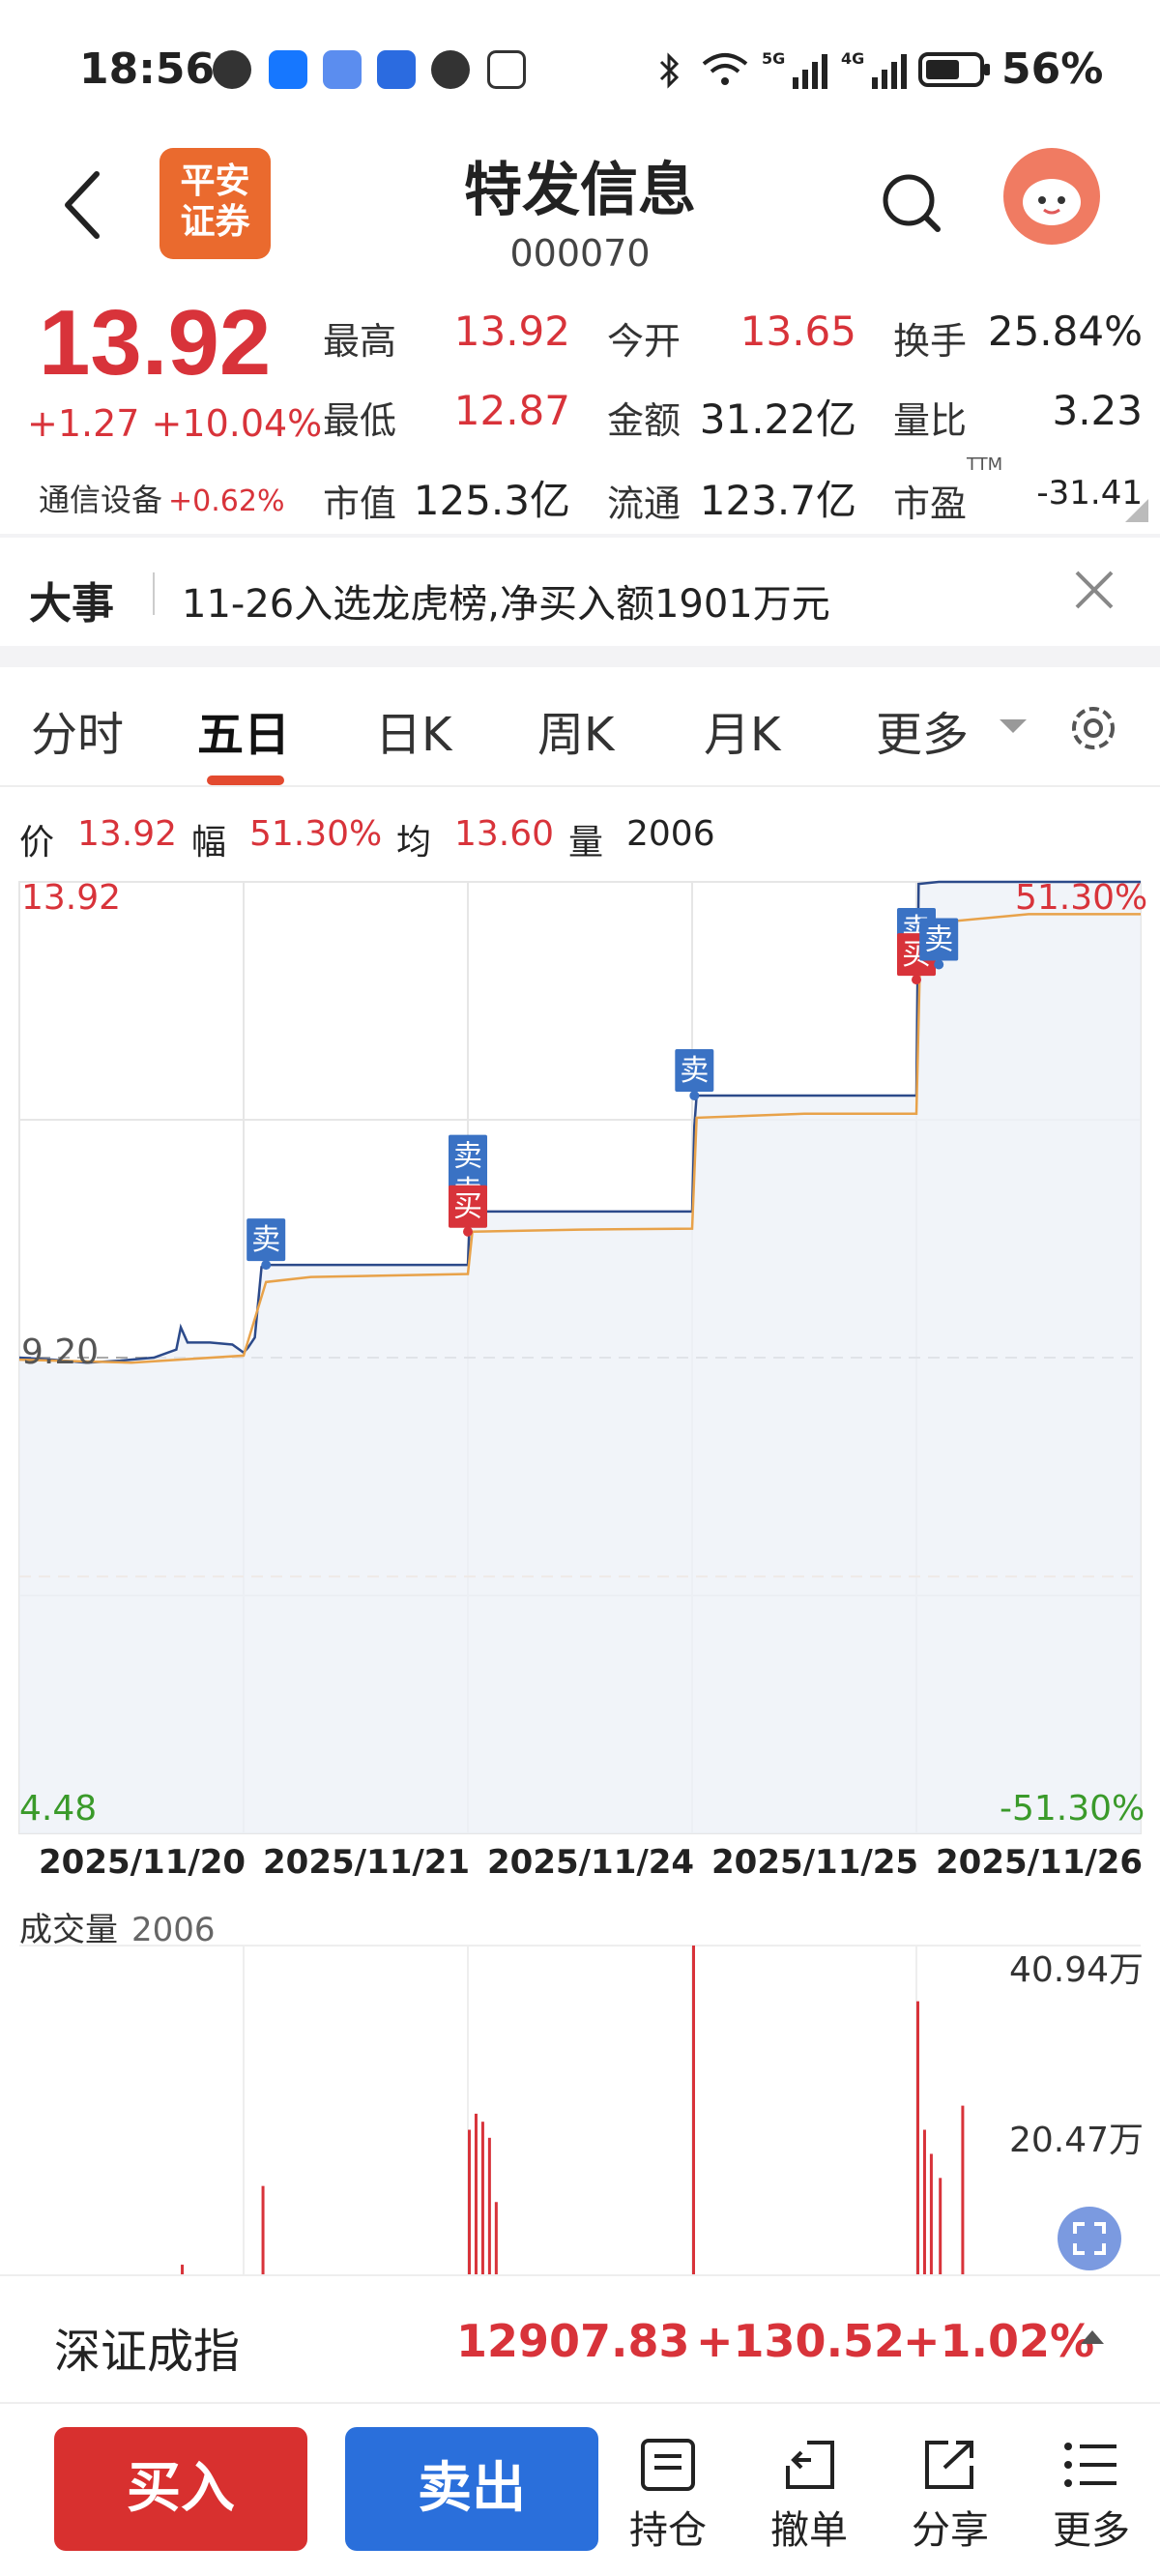  Describe the element at coordinates (1094, 590) in the screenshot. I see `close-icon` at that location.